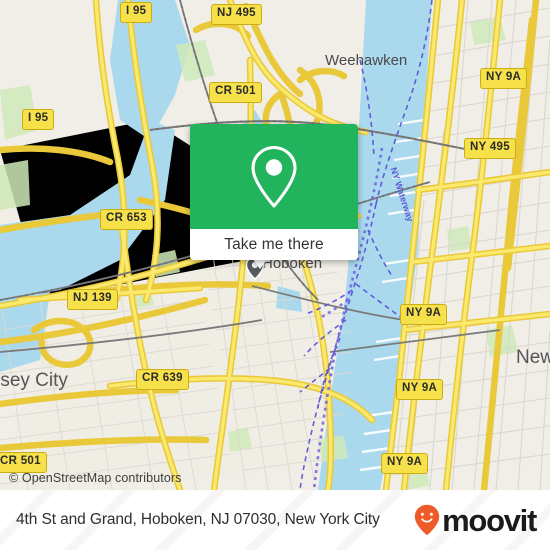 The height and width of the screenshot is (550, 550). Describe the element at coordinates (366, 60) in the screenshot. I see `place-label: Weehawken` at that location.